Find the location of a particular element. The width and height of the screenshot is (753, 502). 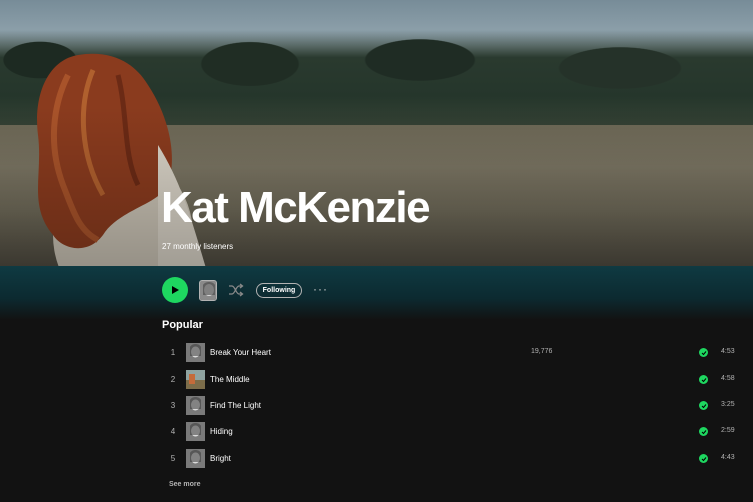

track-title: The Middle is located at coordinates (230, 379).